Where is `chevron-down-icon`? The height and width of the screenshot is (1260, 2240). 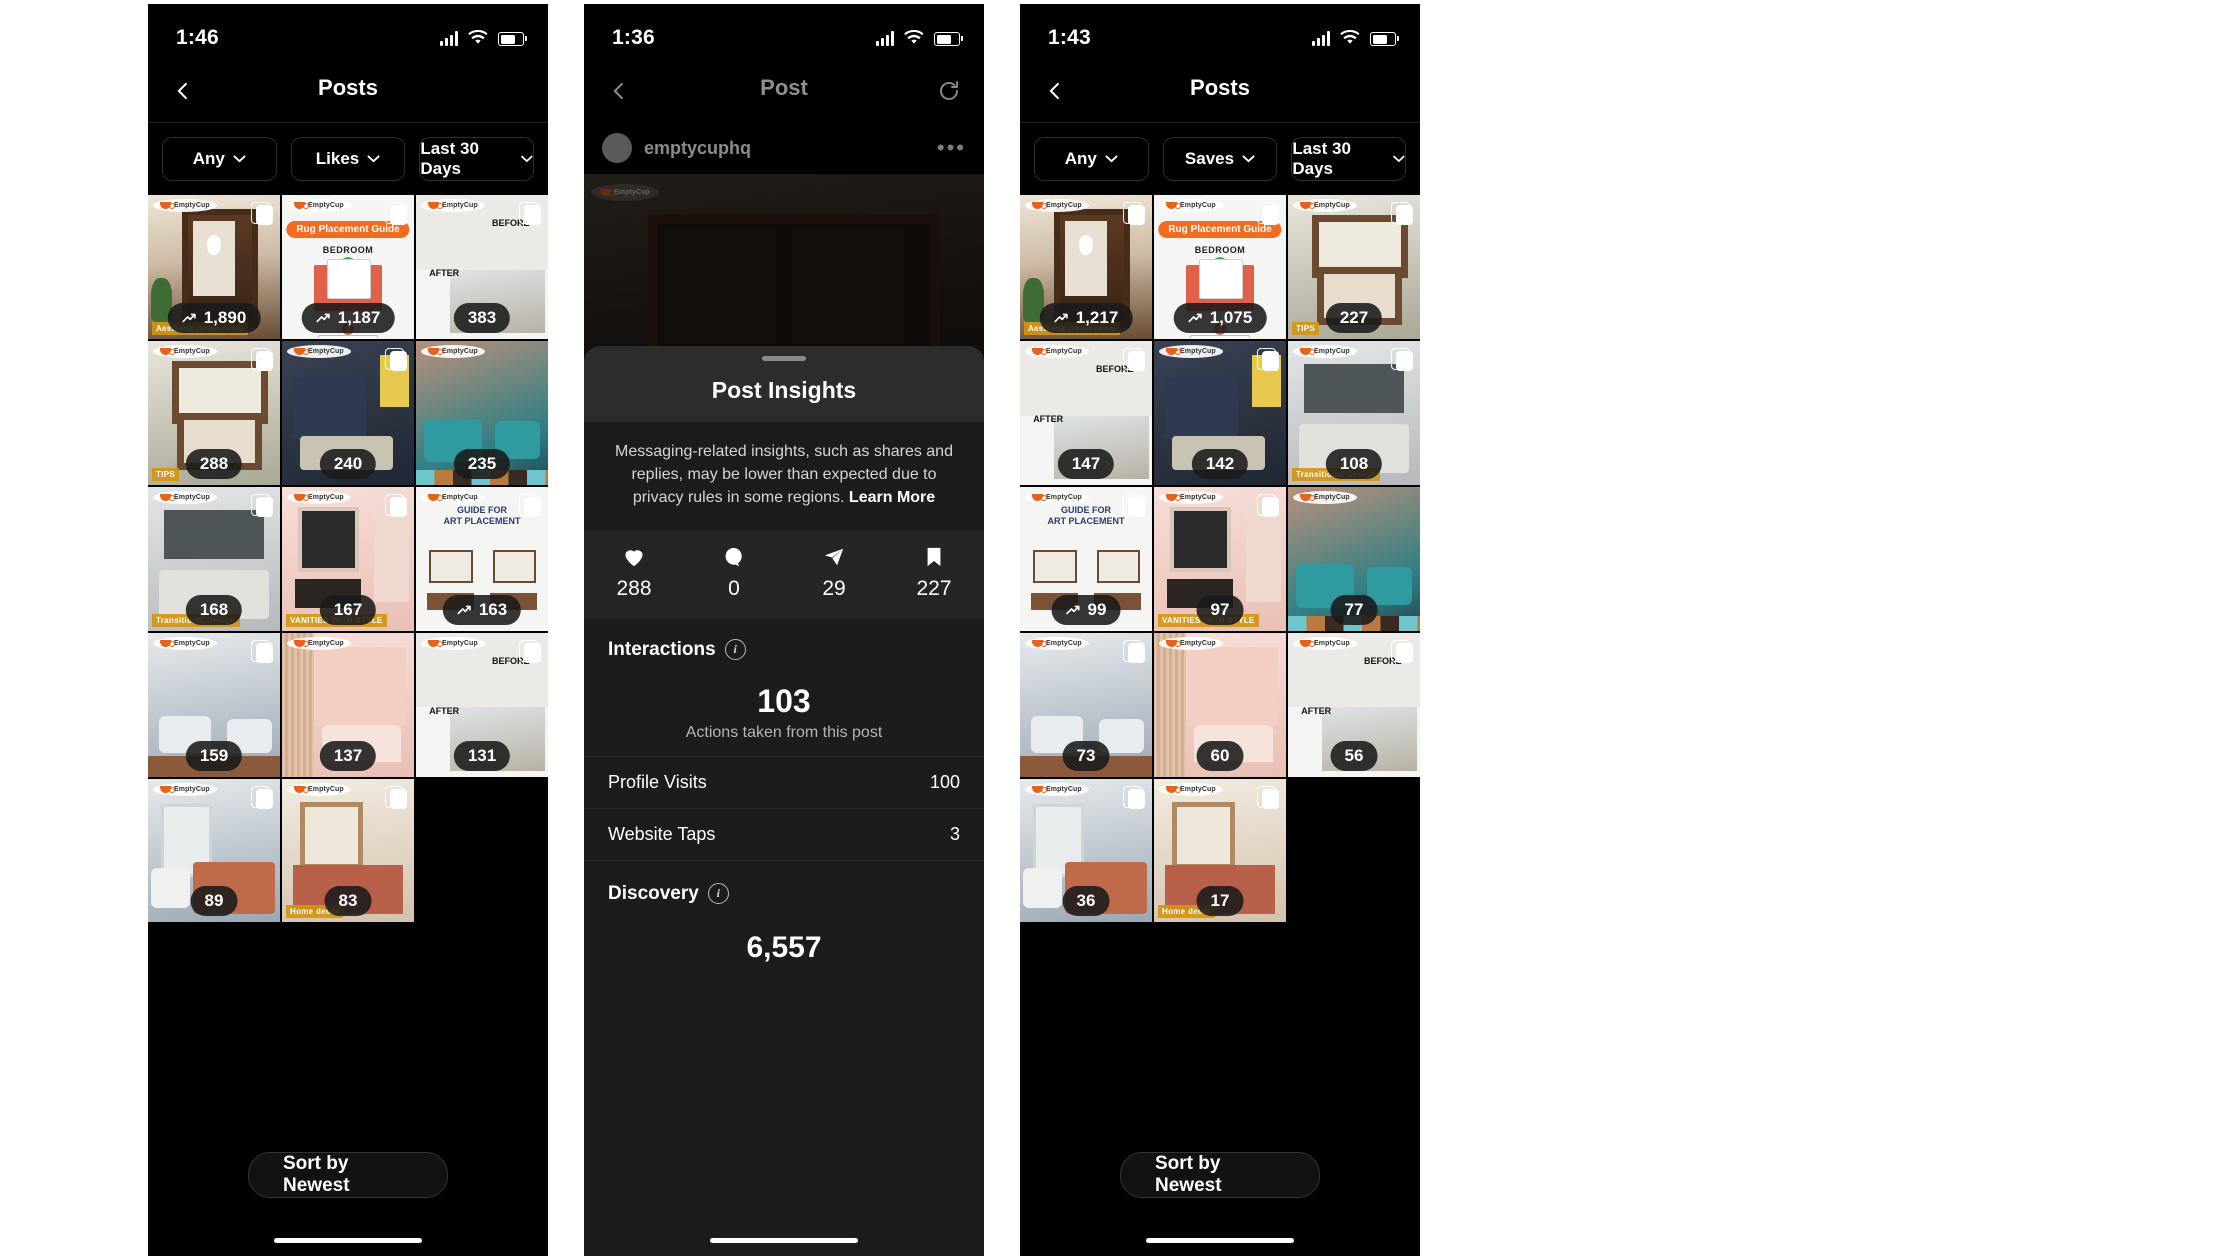
chevron-down-icon is located at coordinates (1399, 158).